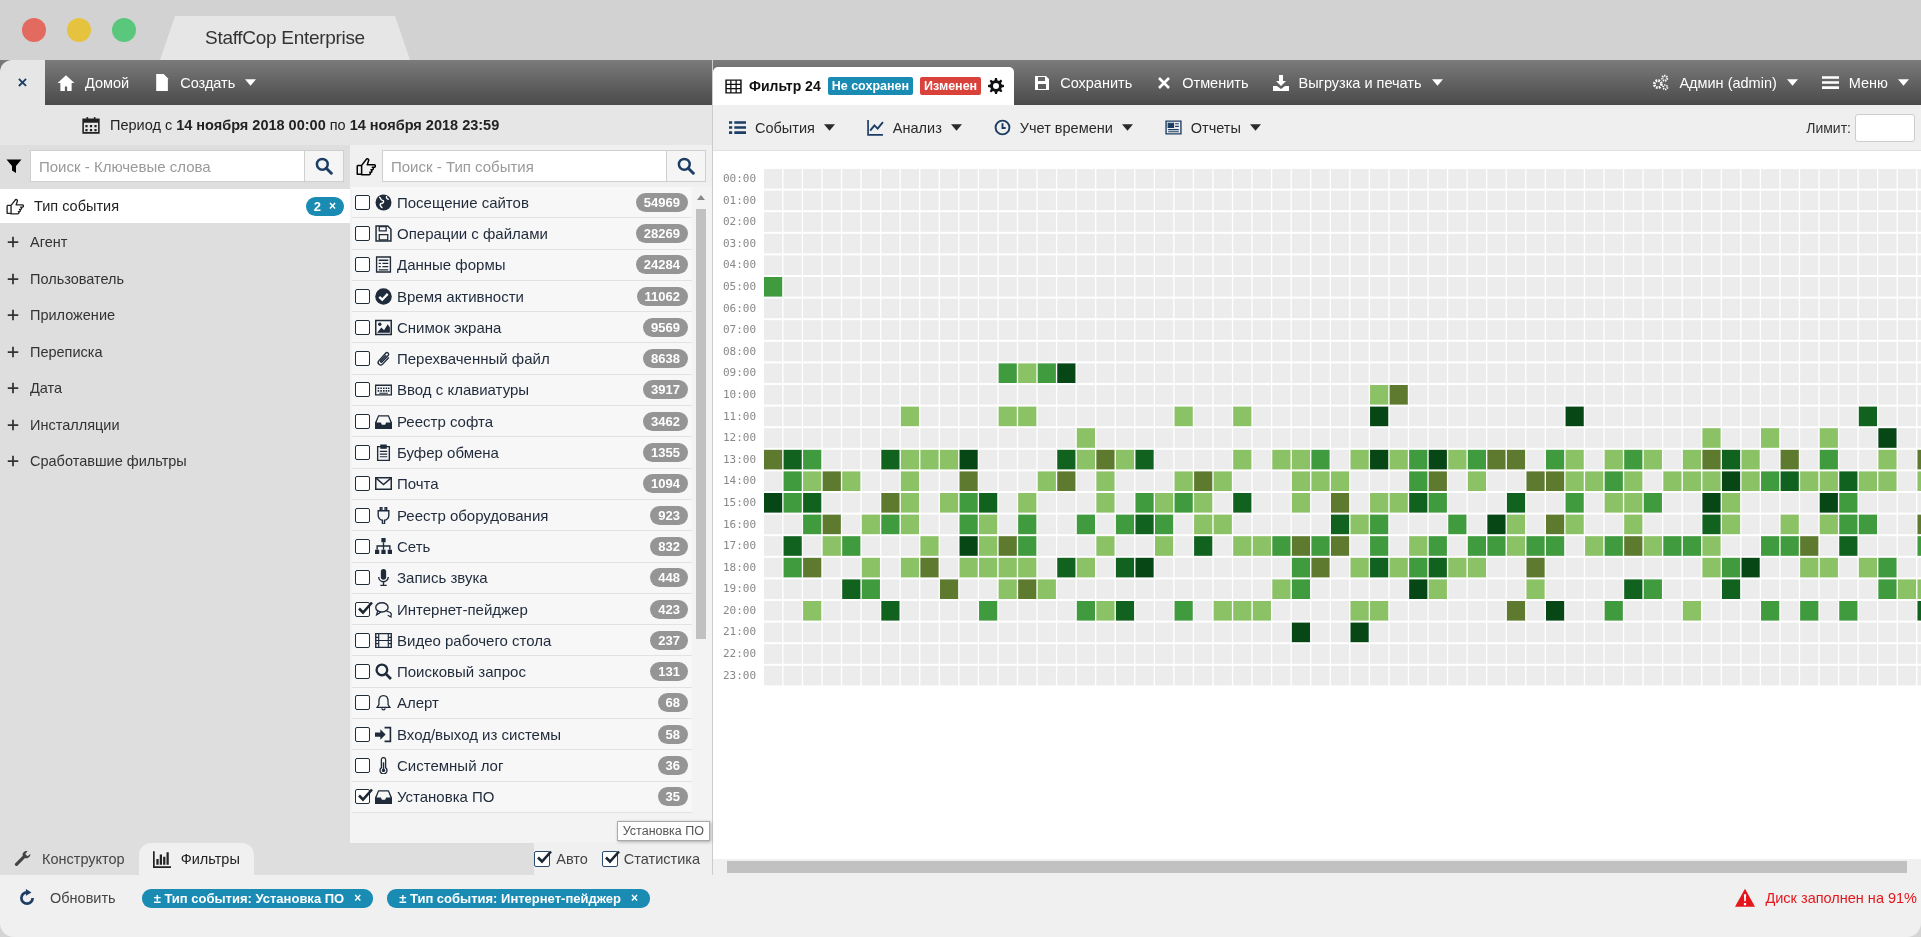 Image resolution: width=1921 pixels, height=937 pixels. What do you see at coordinates (672, 765) in the screenshot?
I see `count-badge: 36` at bounding box center [672, 765].